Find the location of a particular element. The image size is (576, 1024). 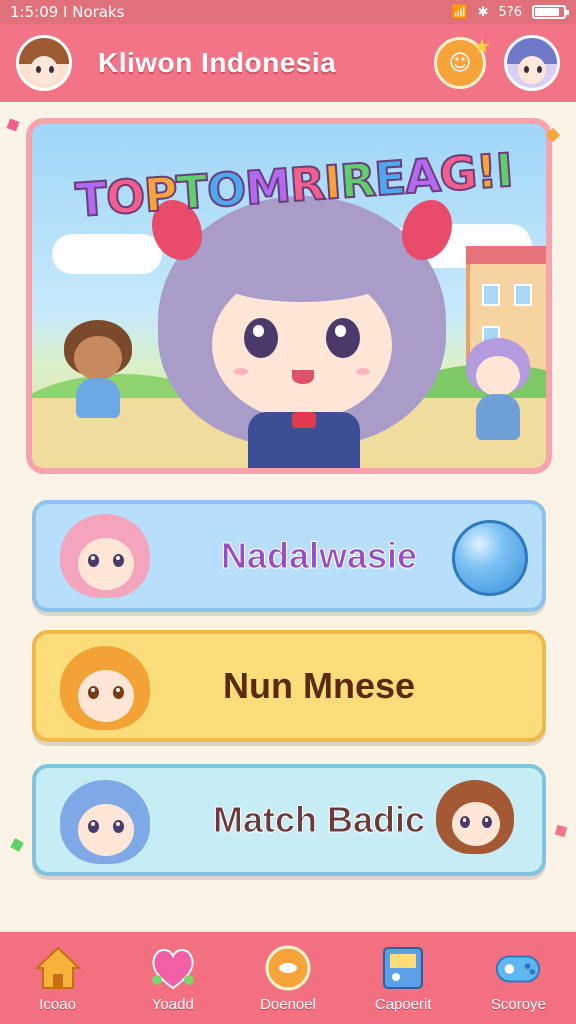

nav-label: Doenoel is located at coordinates (288, 1004).